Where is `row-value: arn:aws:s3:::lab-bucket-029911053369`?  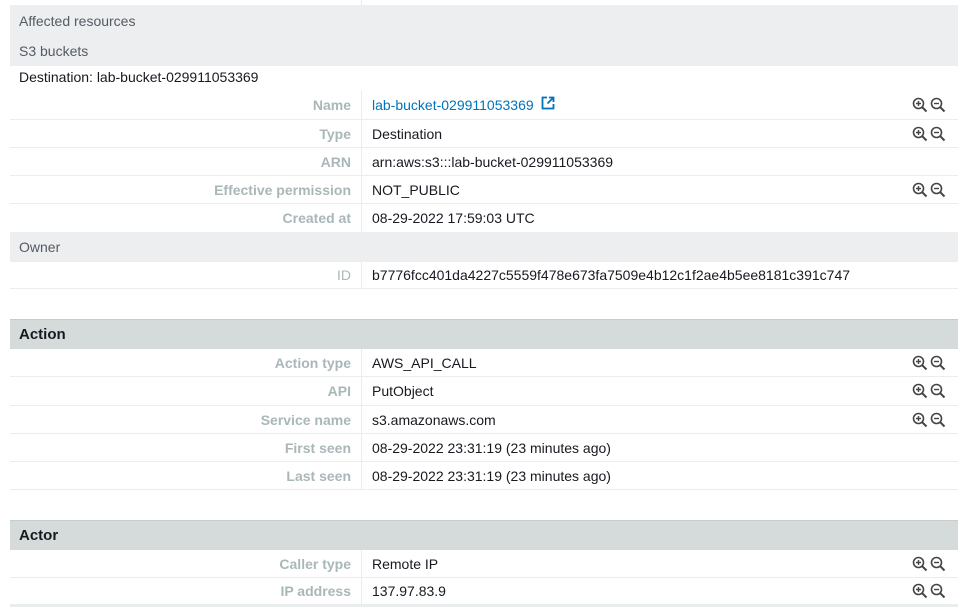
row-value: arn:aws:s3:::lab-bucket-029911053369 is located at coordinates (493, 161).